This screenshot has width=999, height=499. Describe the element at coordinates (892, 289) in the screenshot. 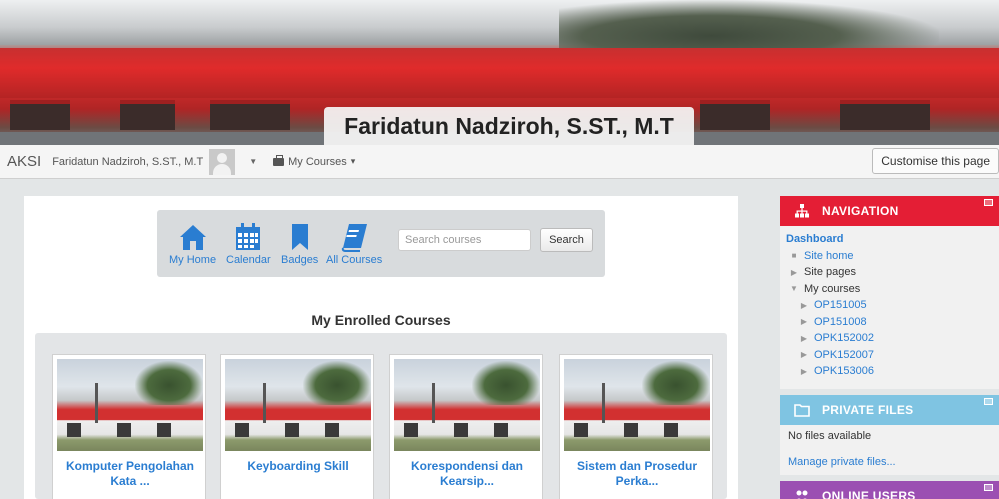

I see `nav-item-my-courses: ▼ My courses` at that location.